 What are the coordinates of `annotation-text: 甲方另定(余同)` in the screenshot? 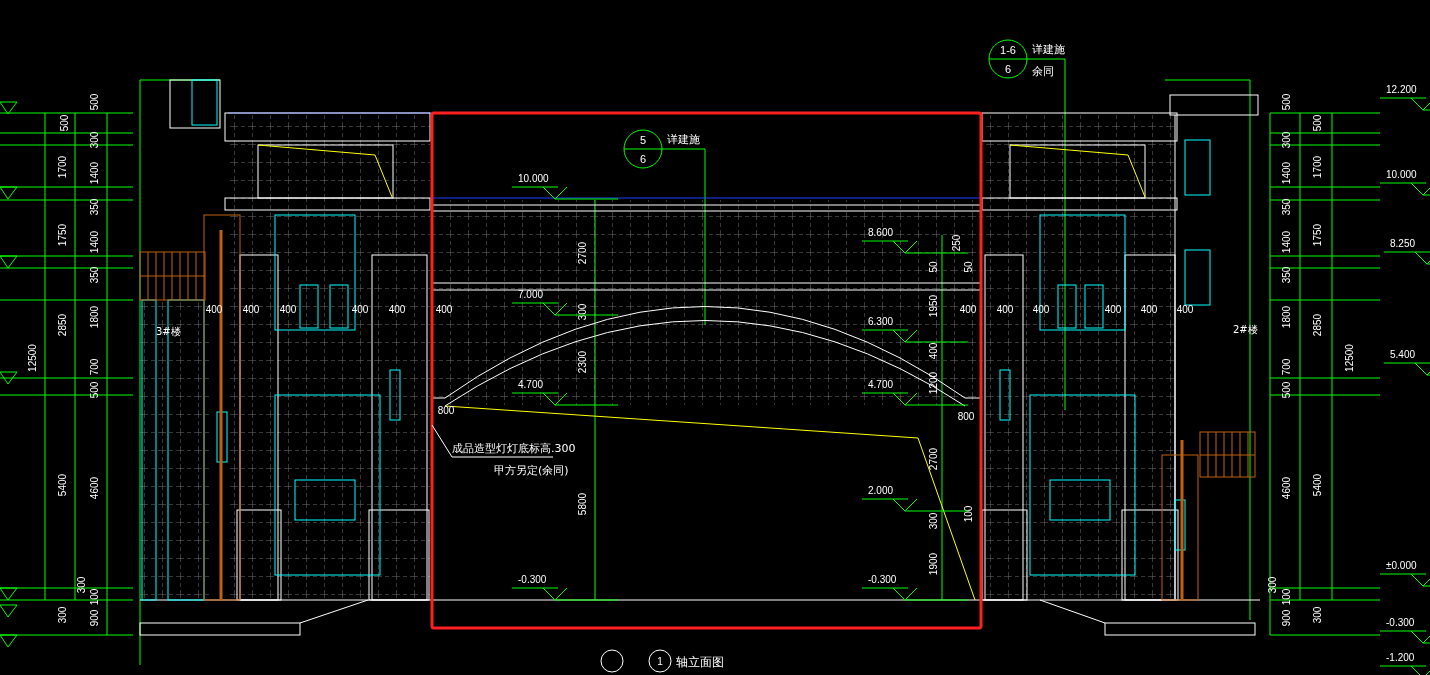 It's located at (531, 470).